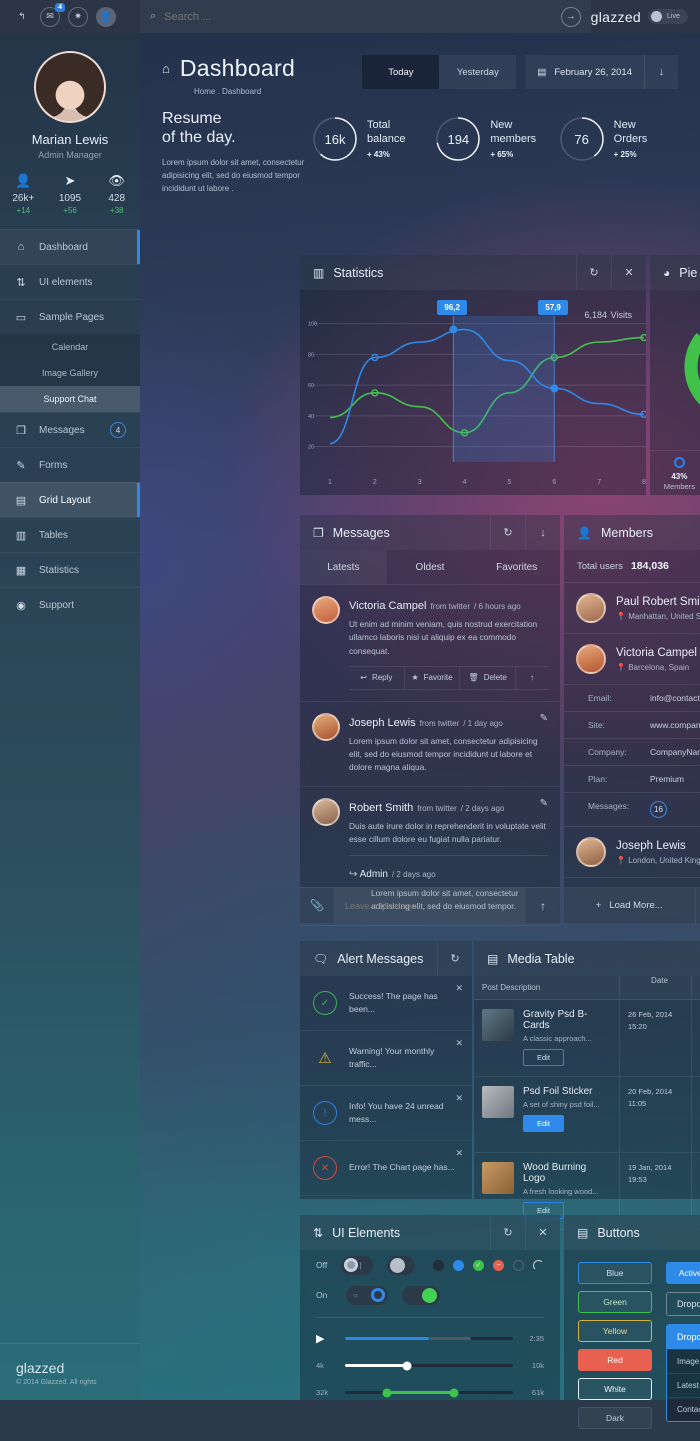  What do you see at coordinates (430, 567) in the screenshot?
I see `tab-oldest: Oldest` at bounding box center [430, 567].